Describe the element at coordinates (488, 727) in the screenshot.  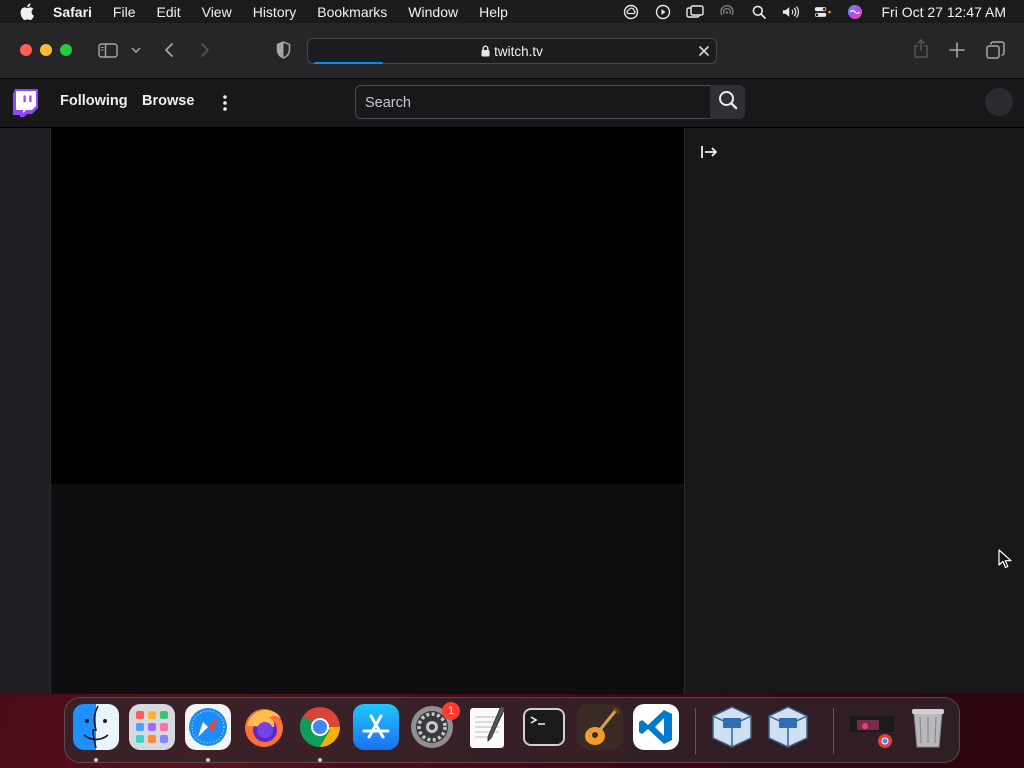
I see `textedit-icon` at that location.